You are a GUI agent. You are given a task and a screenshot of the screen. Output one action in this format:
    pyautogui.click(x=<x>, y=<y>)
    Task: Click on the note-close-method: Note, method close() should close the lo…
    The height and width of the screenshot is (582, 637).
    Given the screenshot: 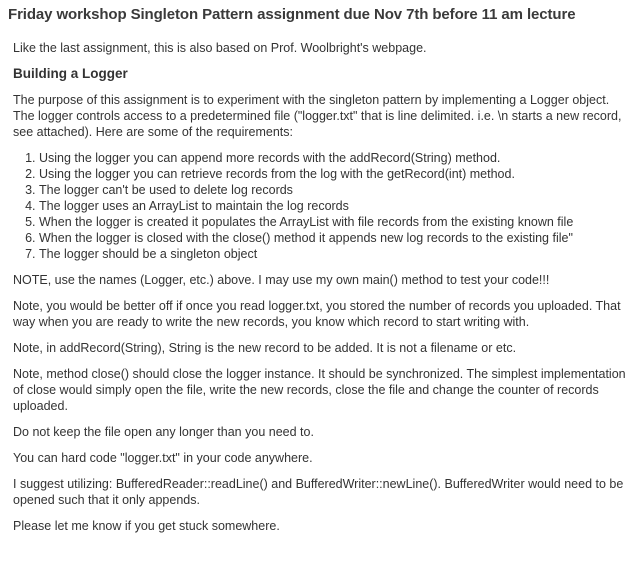 What is the action you would take?
    pyautogui.click(x=319, y=390)
    